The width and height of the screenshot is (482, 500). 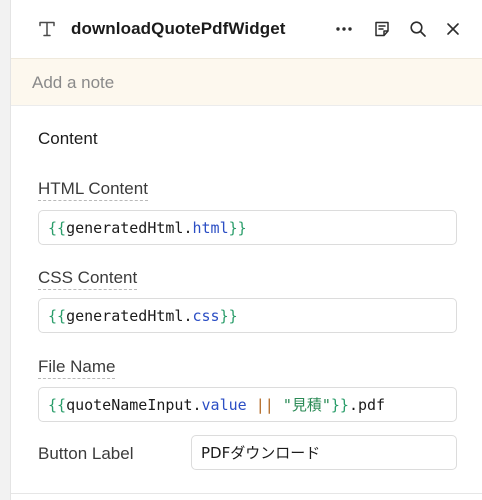 What do you see at coordinates (77, 368) in the screenshot?
I see `file-name-label: File Name` at bounding box center [77, 368].